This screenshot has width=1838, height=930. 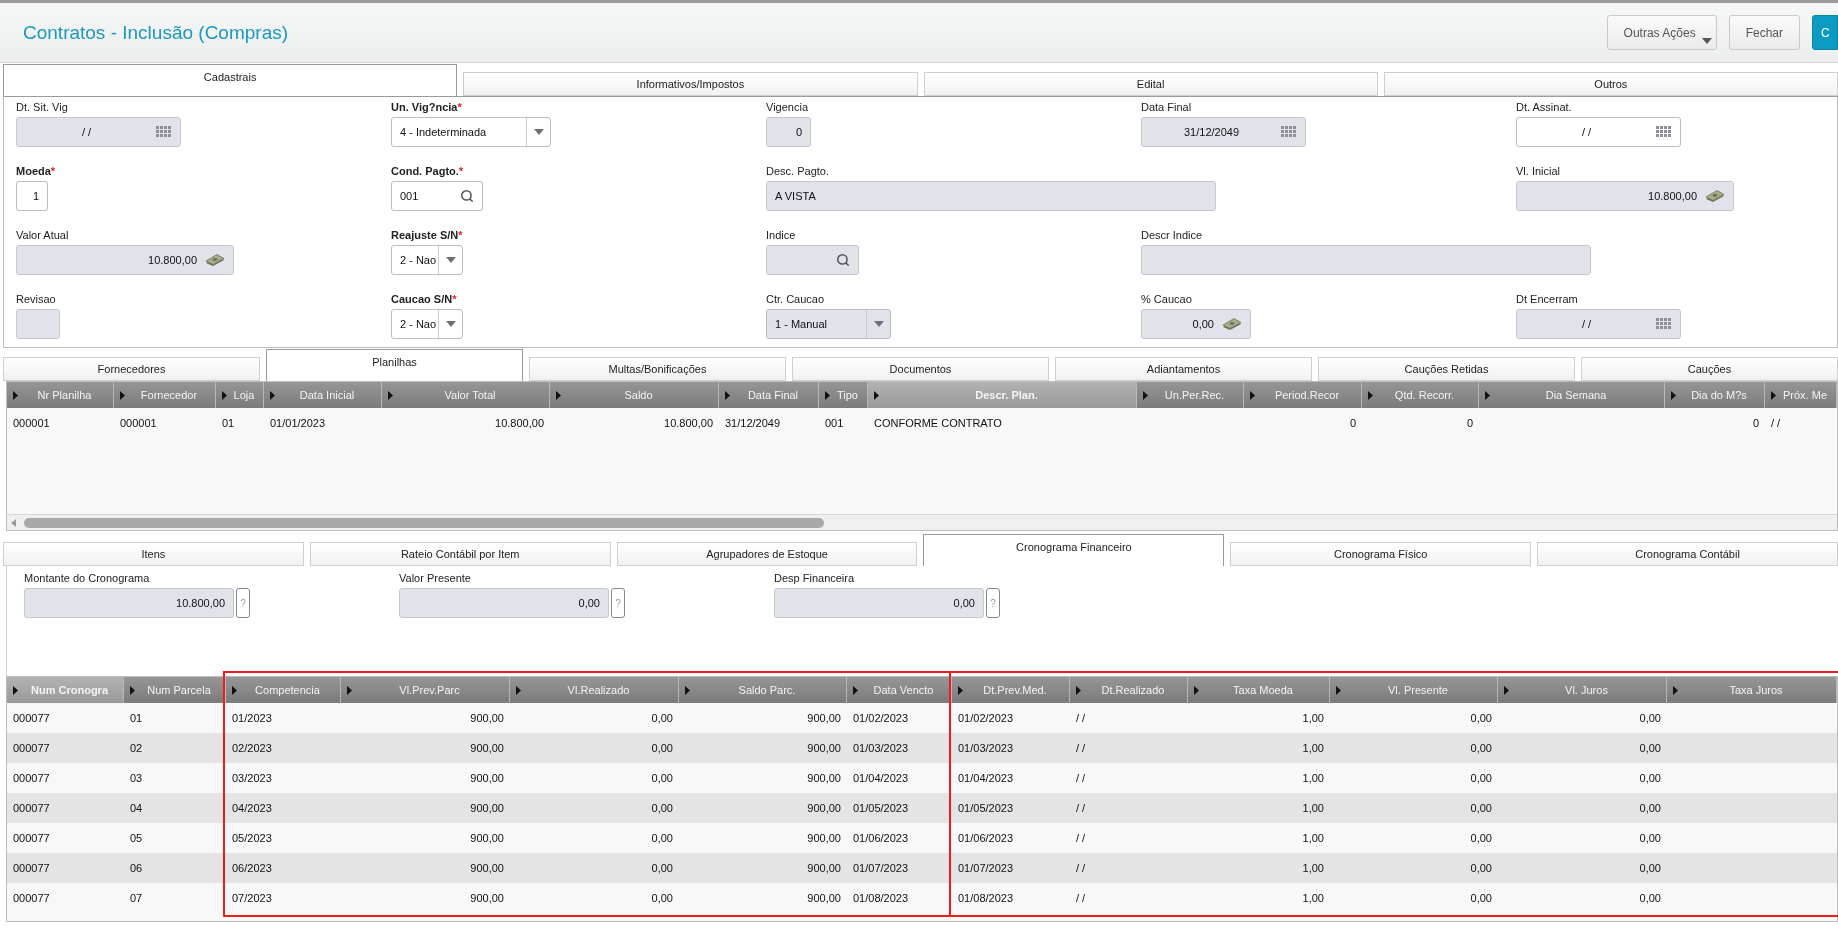 I want to click on lookup-field: 001, so click(x=437, y=196).